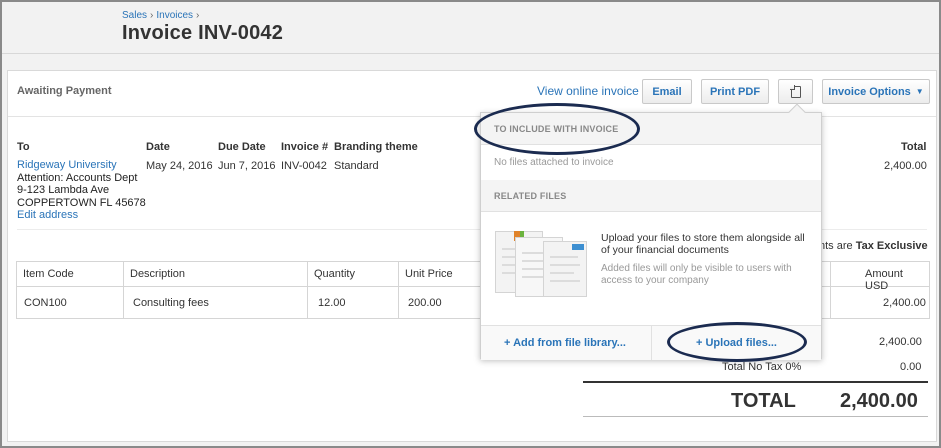 This screenshot has height=448, width=941. Describe the element at coordinates (554, 162) in the screenshot. I see `no-files-message: No files attached to invoice` at that location.